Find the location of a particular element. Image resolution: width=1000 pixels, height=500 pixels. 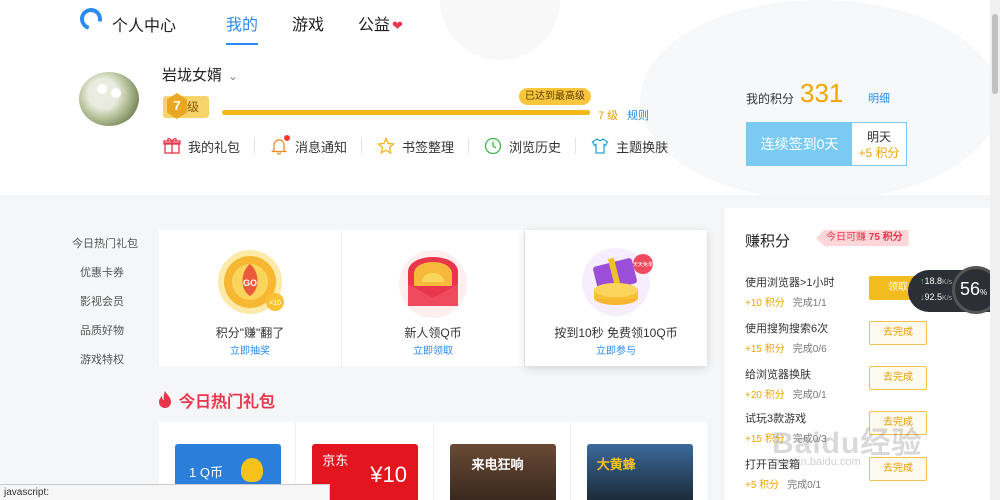

shortcut-label: 书签整理 is located at coordinates (428, 147).